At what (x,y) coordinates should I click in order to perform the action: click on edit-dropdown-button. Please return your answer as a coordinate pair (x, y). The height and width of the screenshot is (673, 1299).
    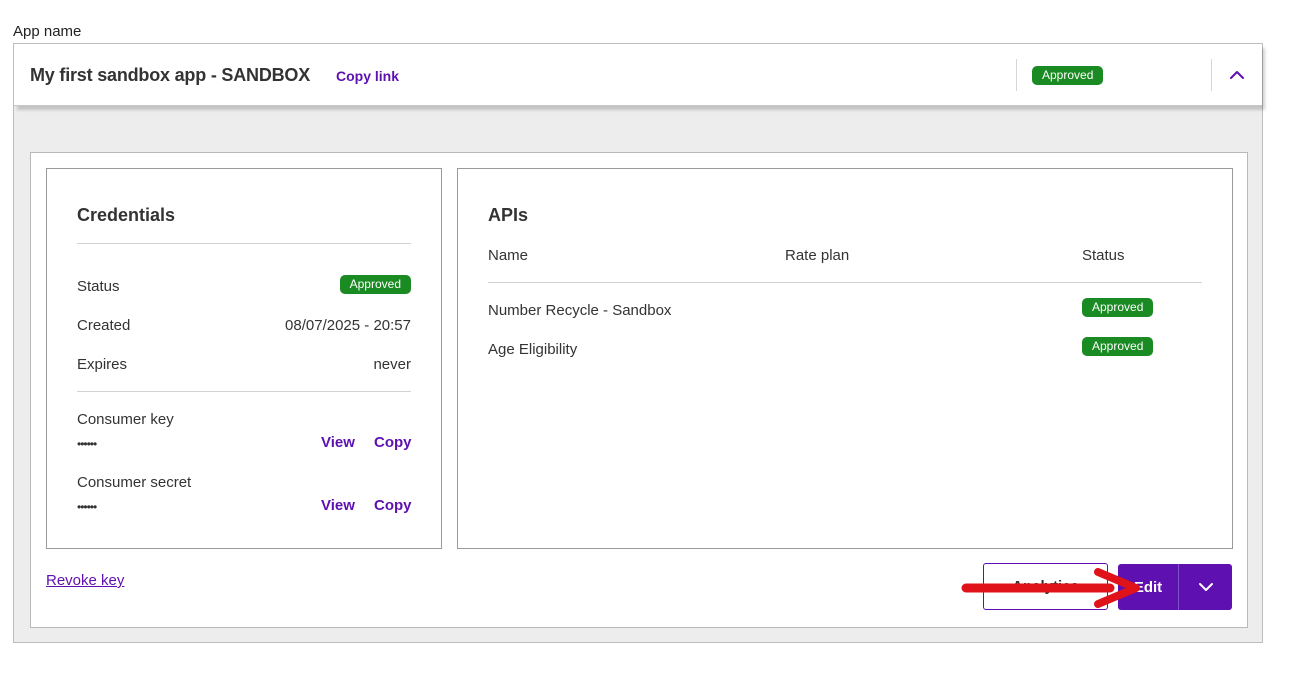
    Looking at the image, I should click on (1205, 587).